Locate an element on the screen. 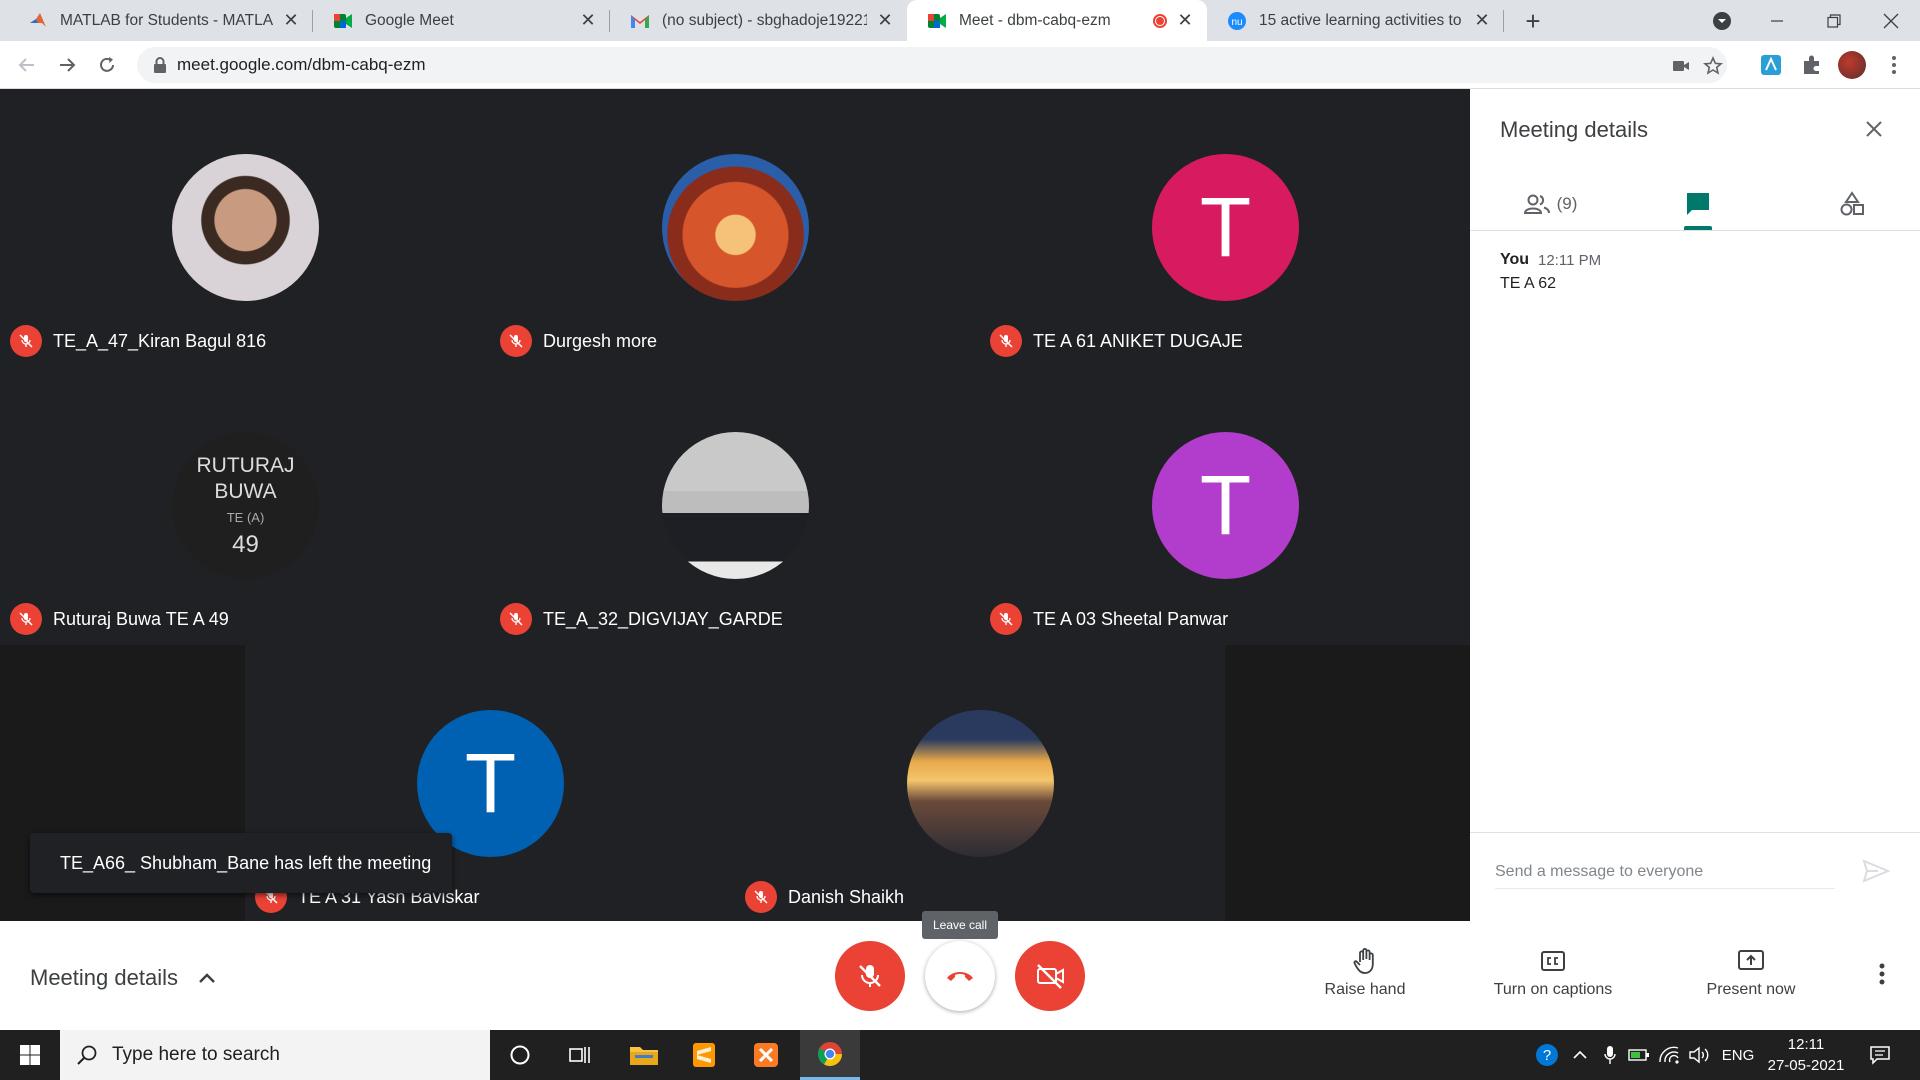  tab-search-button is located at coordinates (1722, 20).